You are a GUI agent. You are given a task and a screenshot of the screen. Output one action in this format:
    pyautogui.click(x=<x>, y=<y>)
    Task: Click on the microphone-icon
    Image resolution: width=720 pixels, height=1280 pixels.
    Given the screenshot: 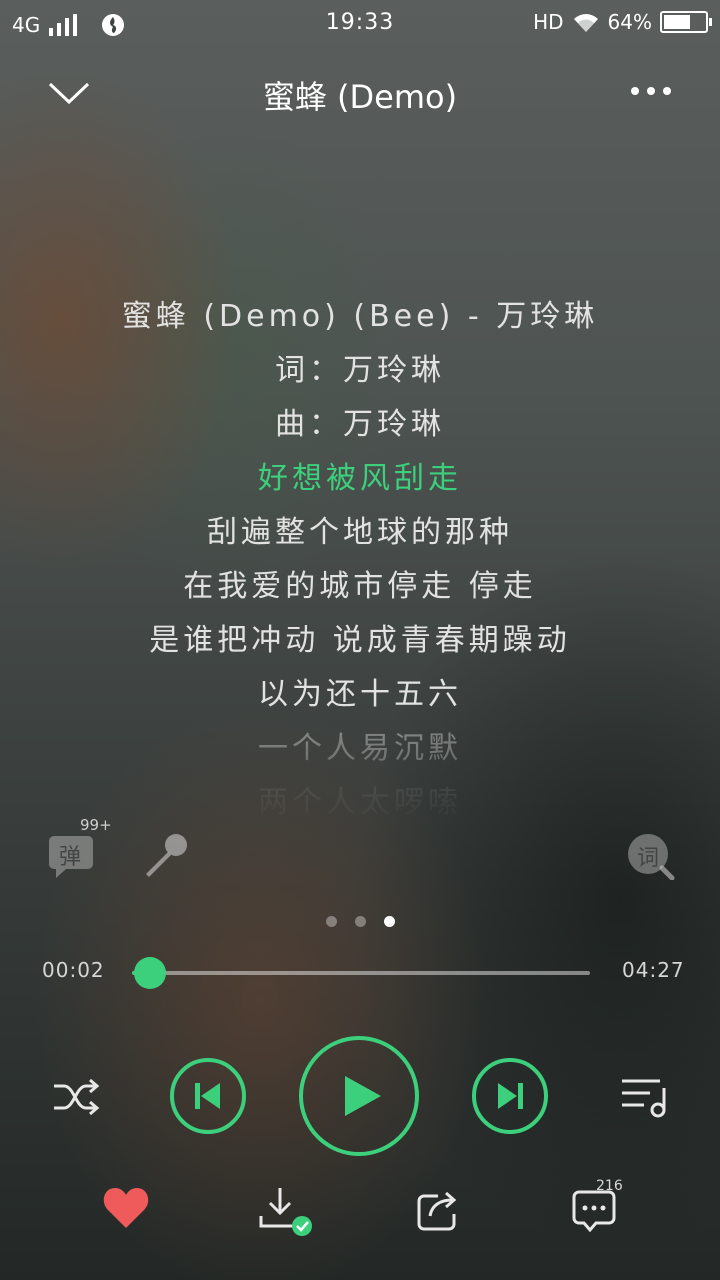 What is the action you would take?
    pyautogui.click(x=166, y=855)
    